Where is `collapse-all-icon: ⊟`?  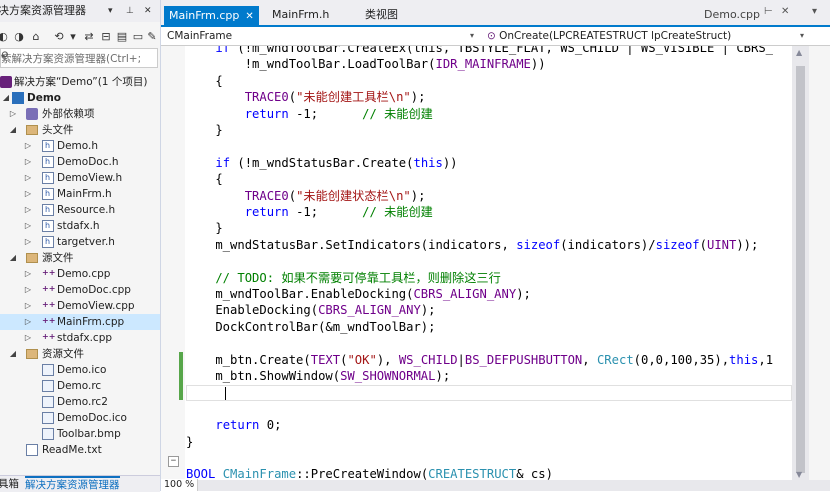
collapse-all-icon: ⊟ is located at coordinates (106, 37).